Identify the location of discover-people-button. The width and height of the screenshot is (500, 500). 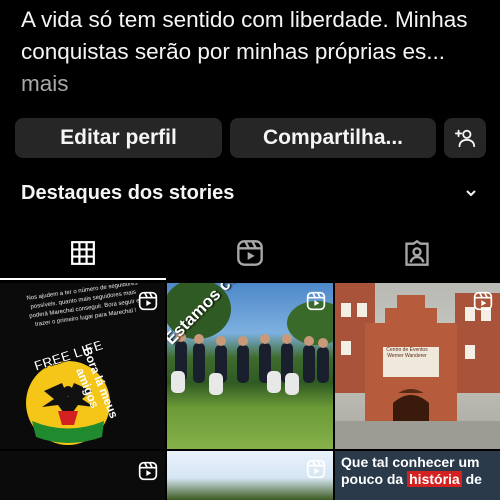
(465, 138).